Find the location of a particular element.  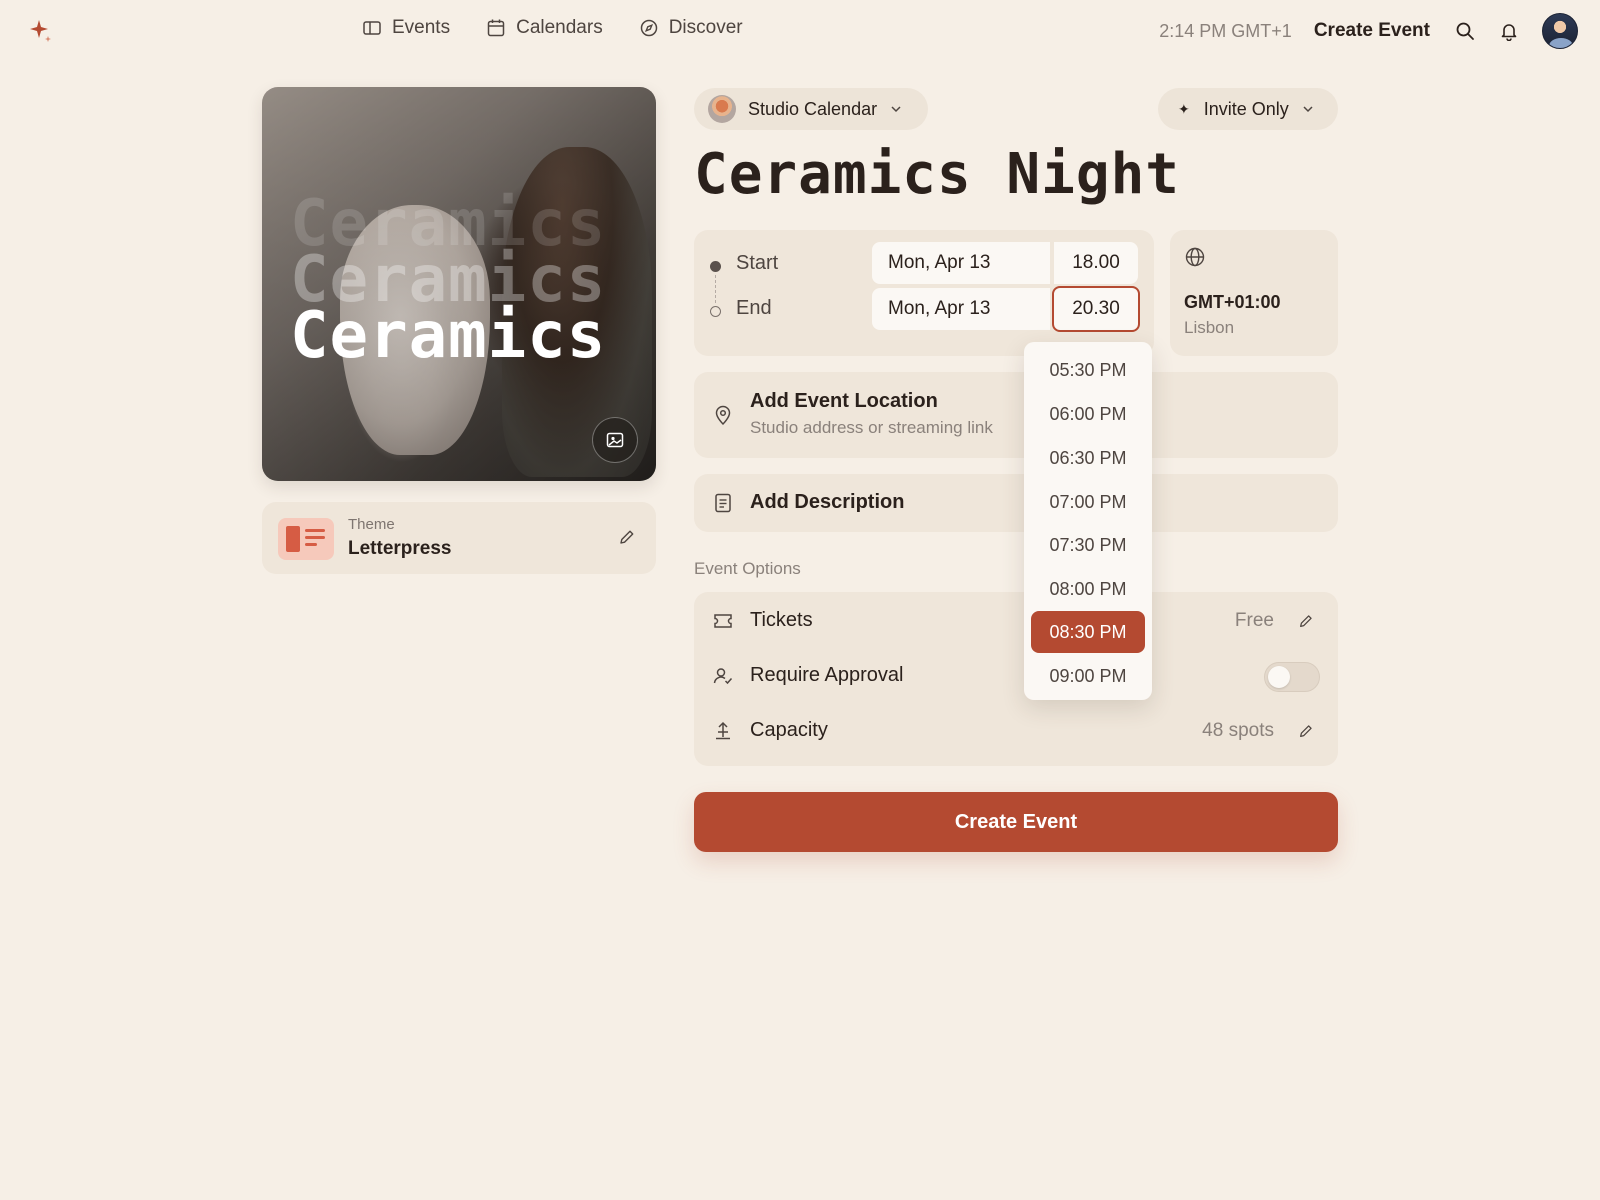

end-dot is located at coordinates (715, 311).